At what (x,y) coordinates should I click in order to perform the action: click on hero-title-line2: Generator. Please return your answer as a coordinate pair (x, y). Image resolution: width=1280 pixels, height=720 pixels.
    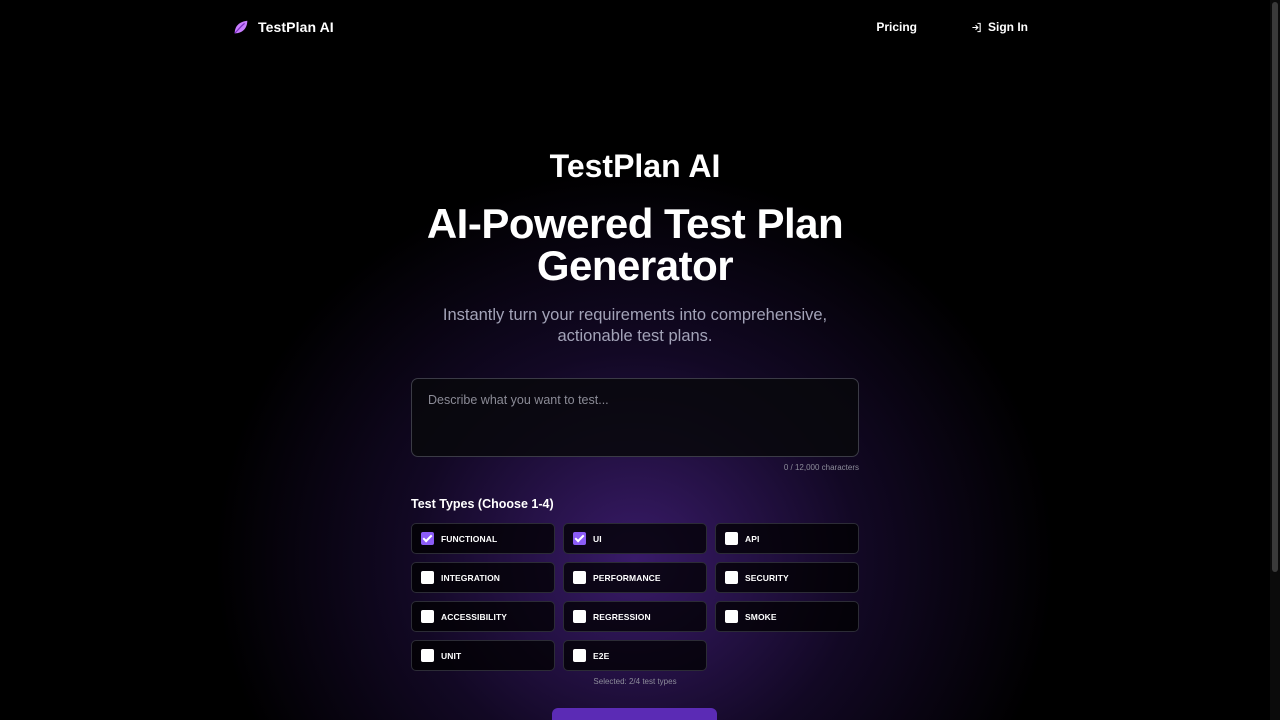
    Looking at the image, I should click on (635, 265).